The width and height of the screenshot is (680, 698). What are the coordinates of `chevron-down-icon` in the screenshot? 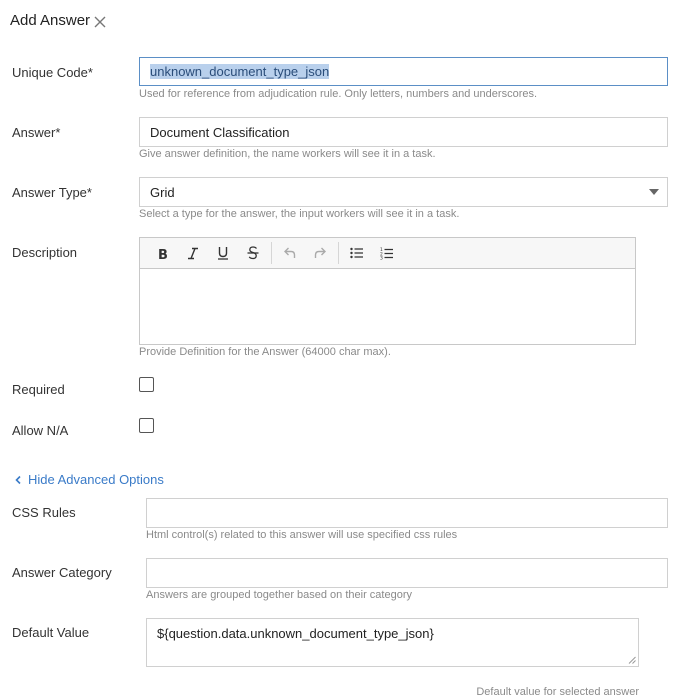 It's located at (654, 192).